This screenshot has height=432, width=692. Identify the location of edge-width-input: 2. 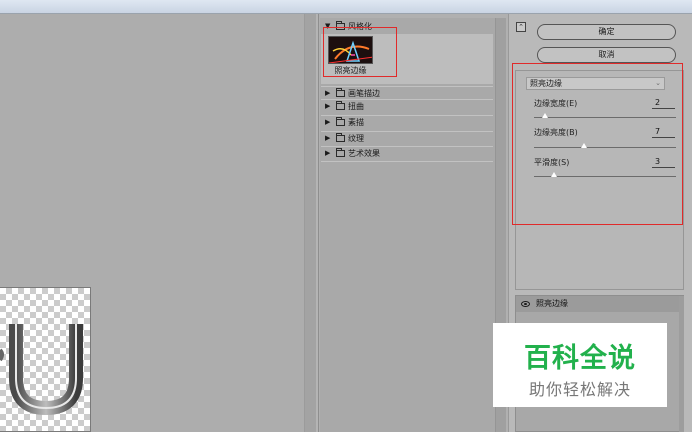
(663, 103).